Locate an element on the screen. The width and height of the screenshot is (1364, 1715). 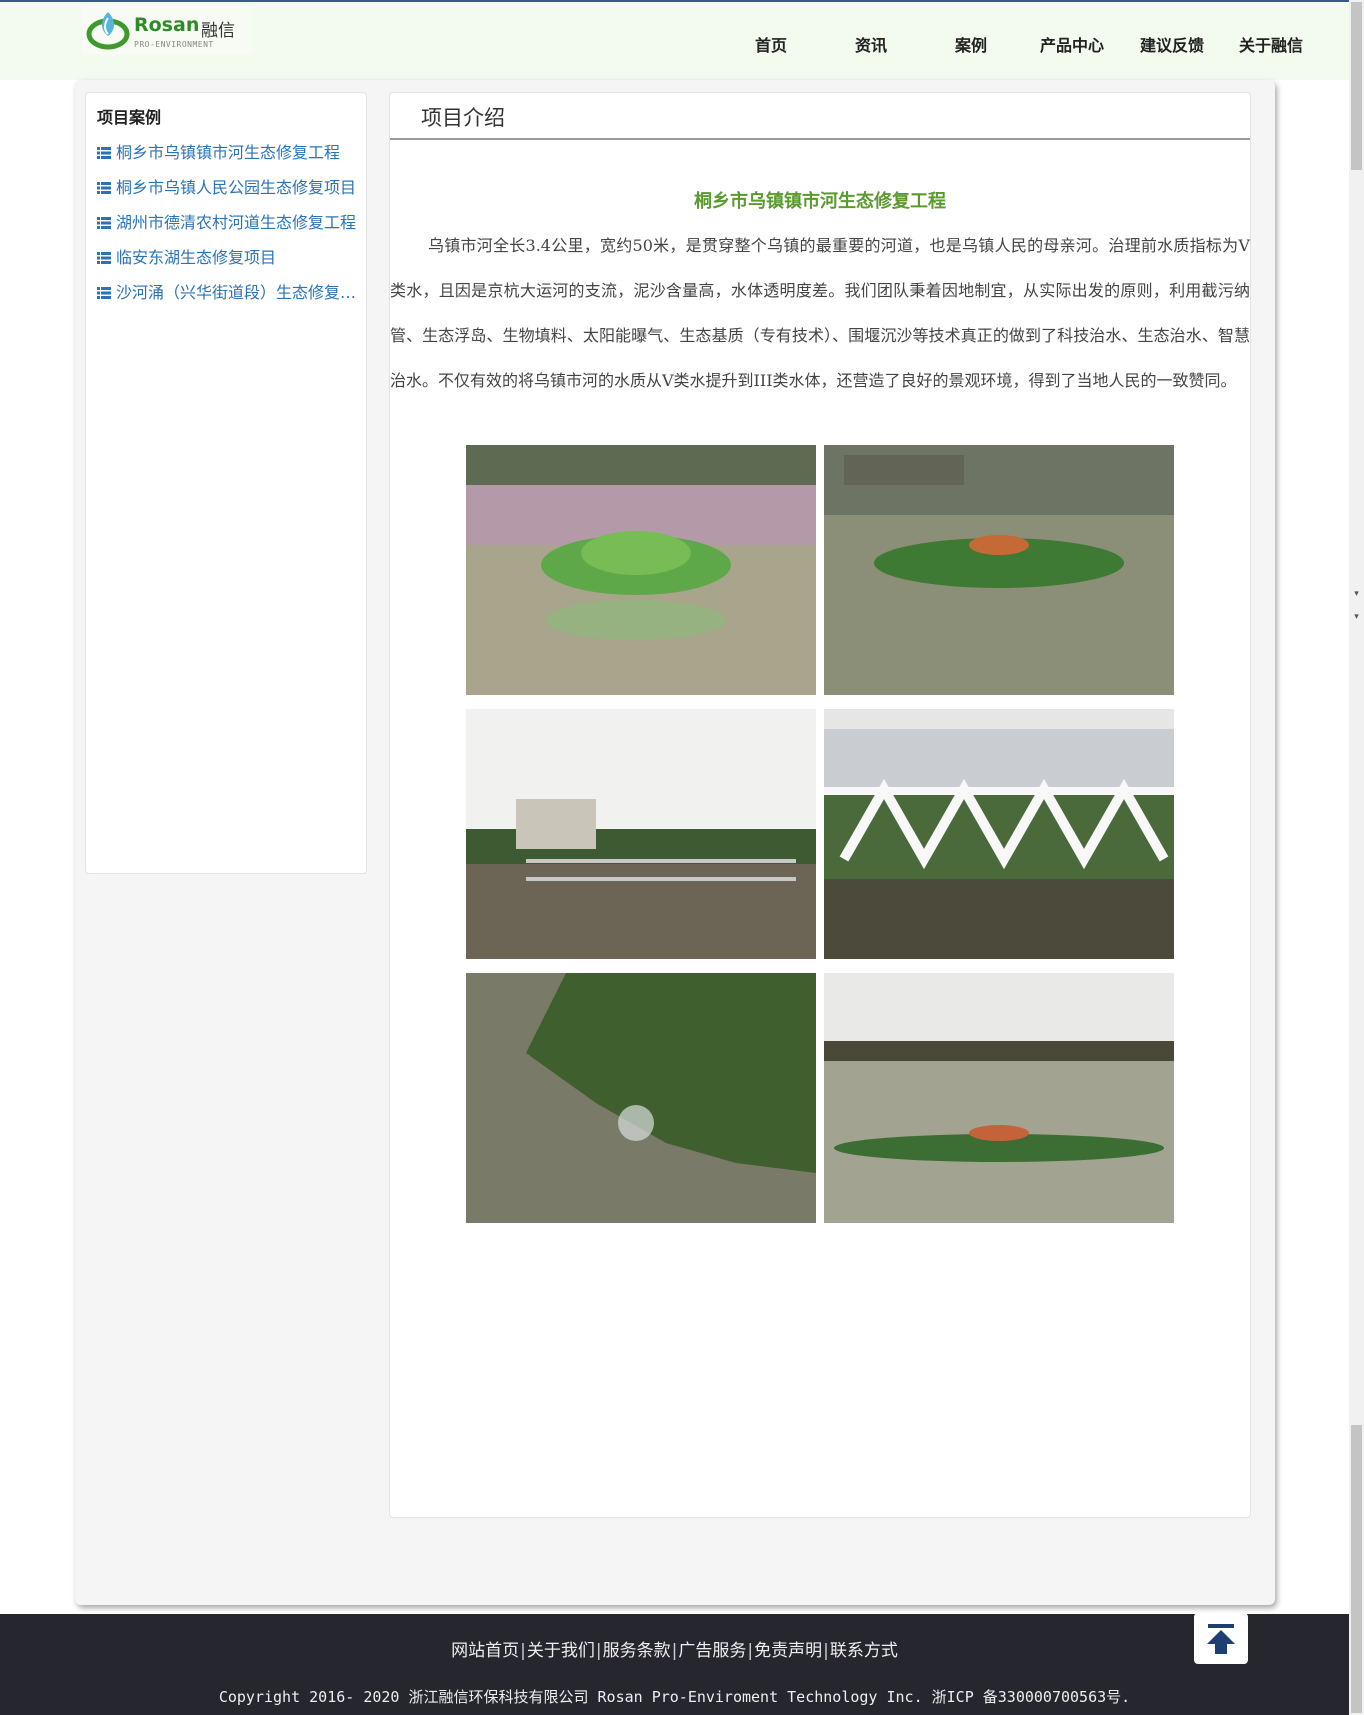
brand-name-en: Rosan is located at coordinates (167, 25).